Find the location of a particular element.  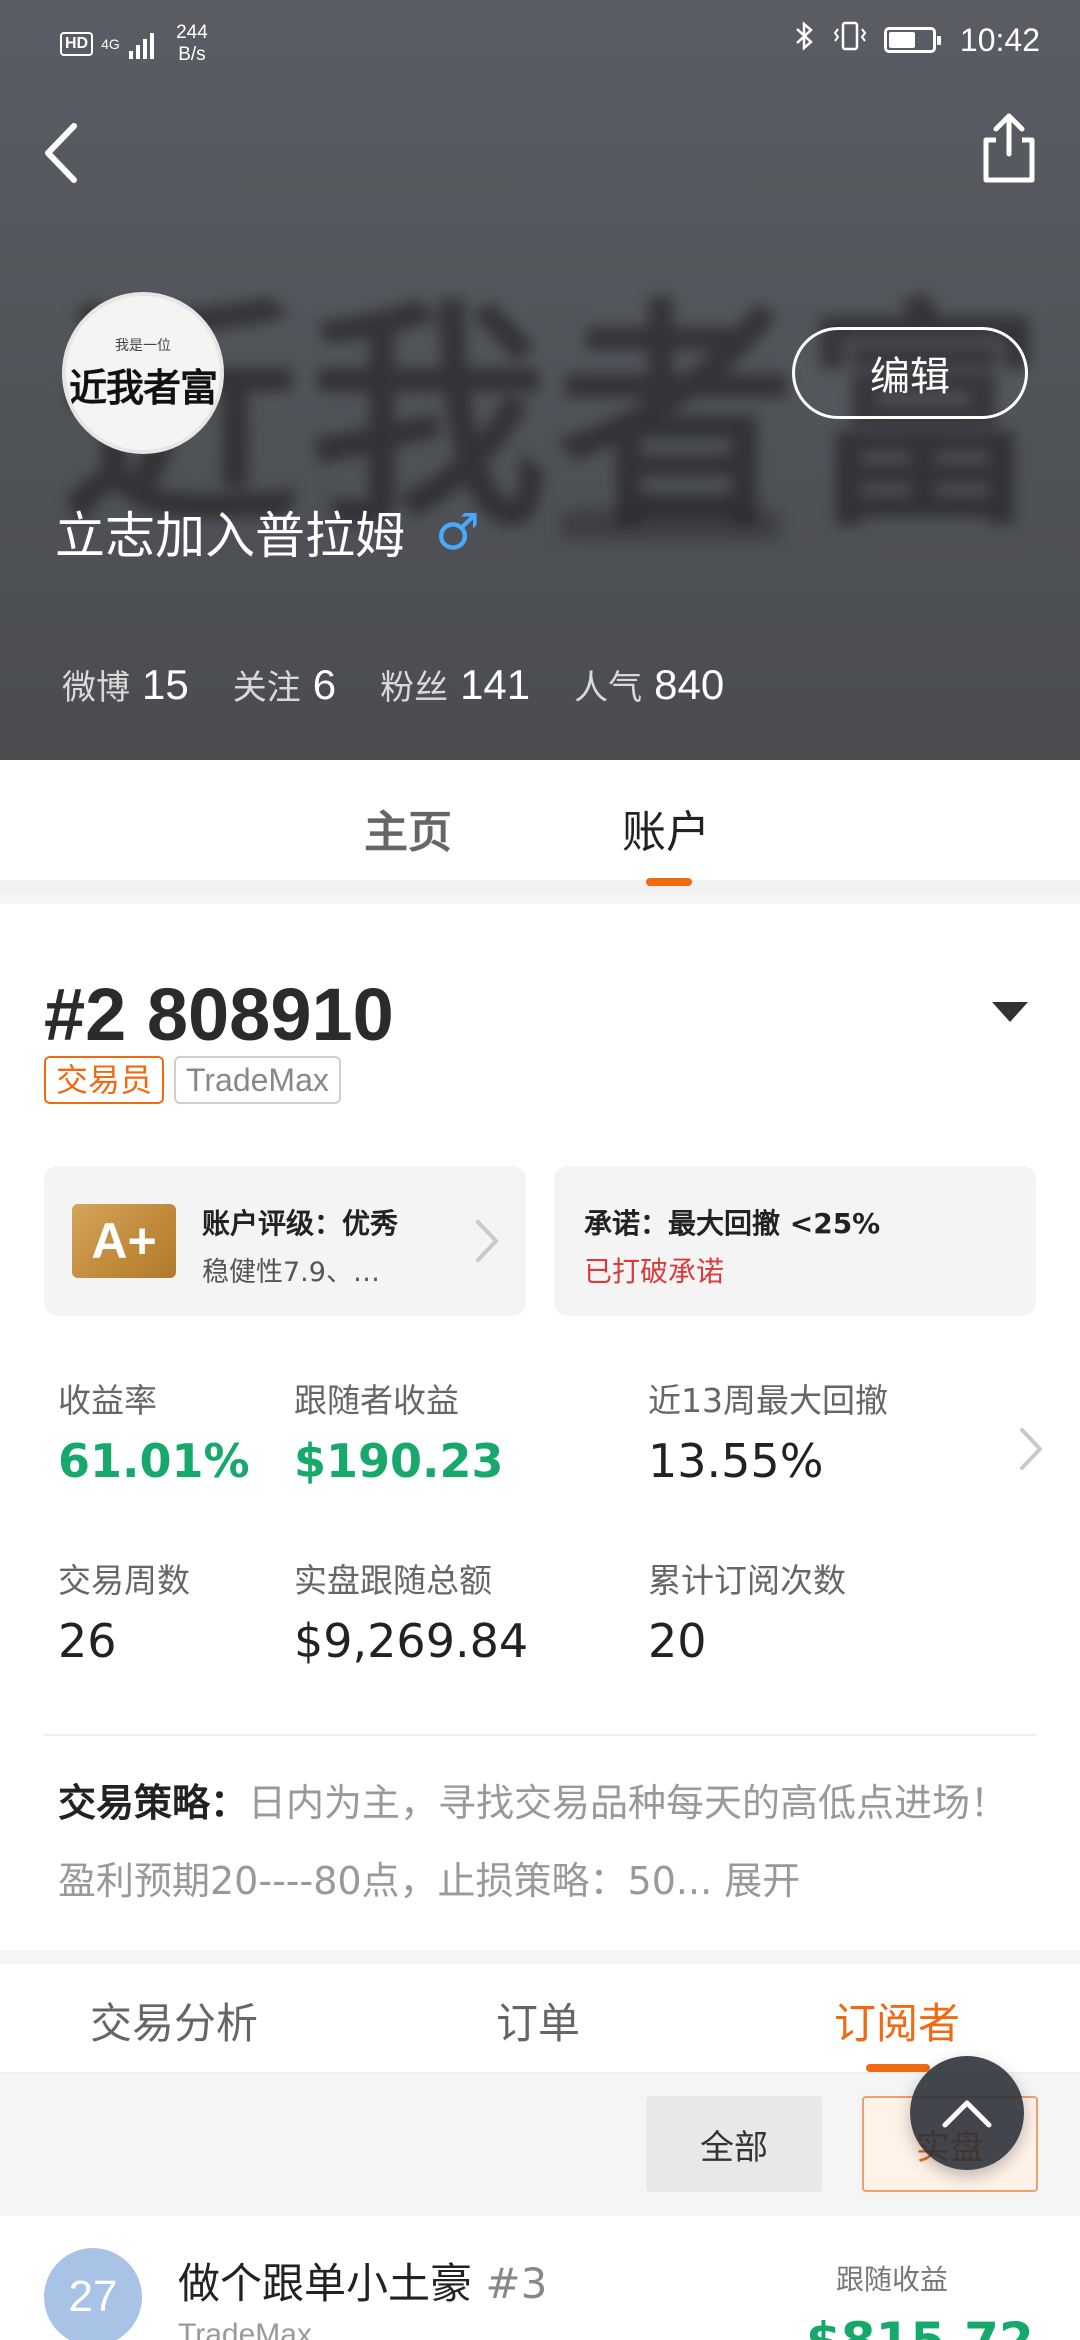

back-button is located at coordinates (66, 153).